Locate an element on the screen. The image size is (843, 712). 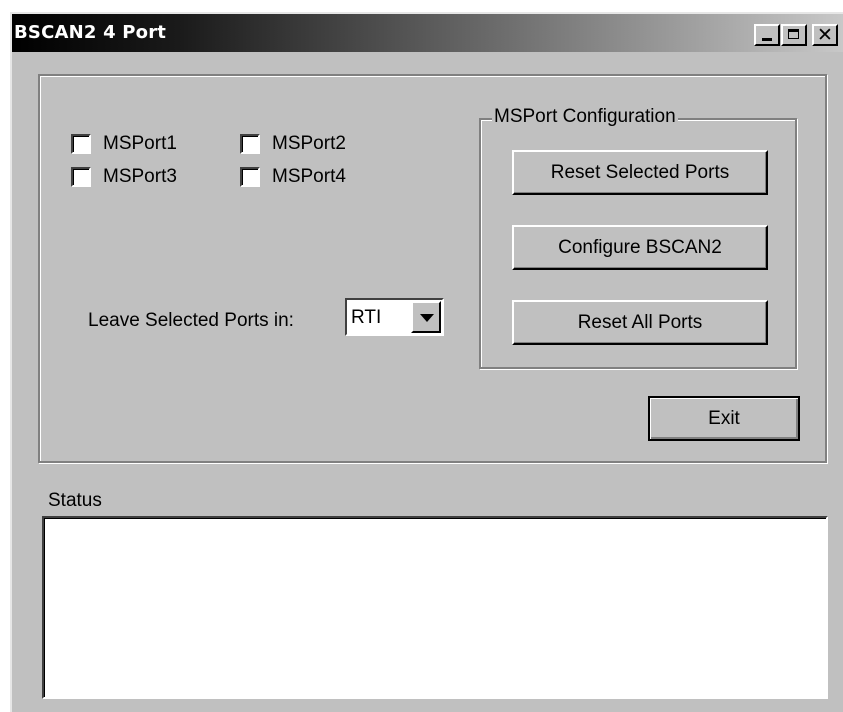
msport-configuration-legend: MSPort Configuration is located at coordinates (585, 117).